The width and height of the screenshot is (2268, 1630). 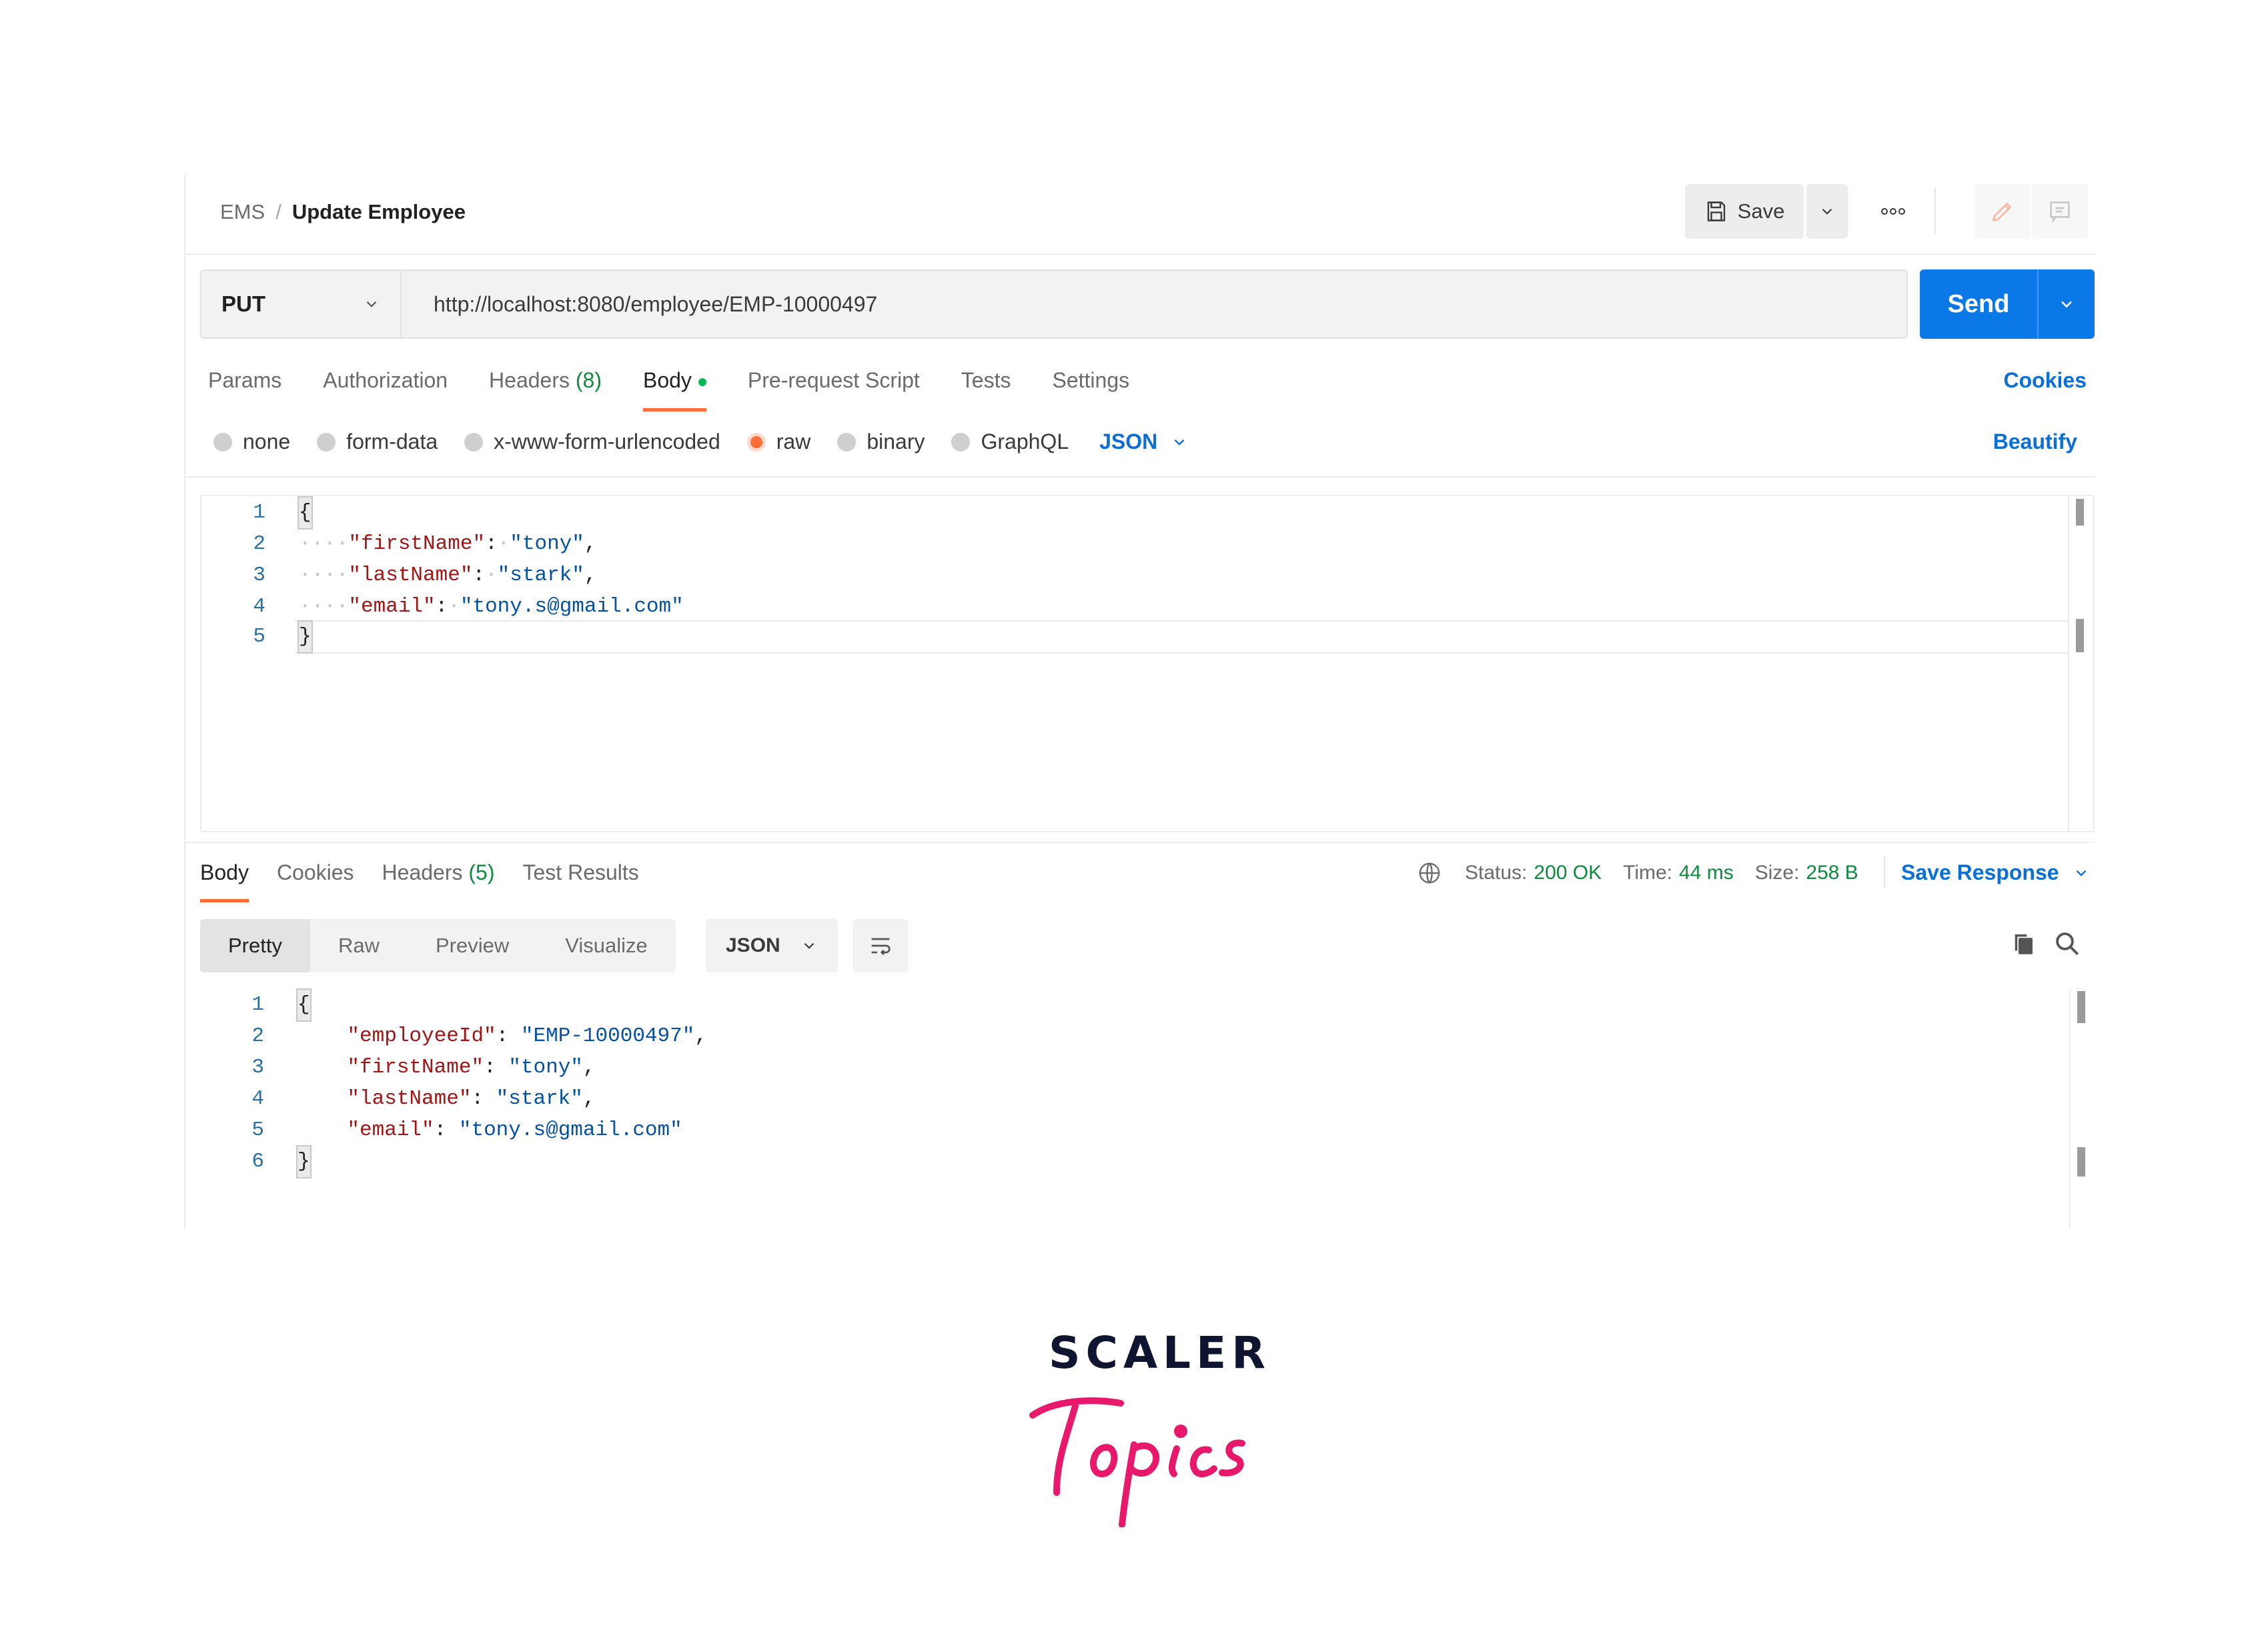 I want to click on code-text: }, so click(x=304, y=1161).